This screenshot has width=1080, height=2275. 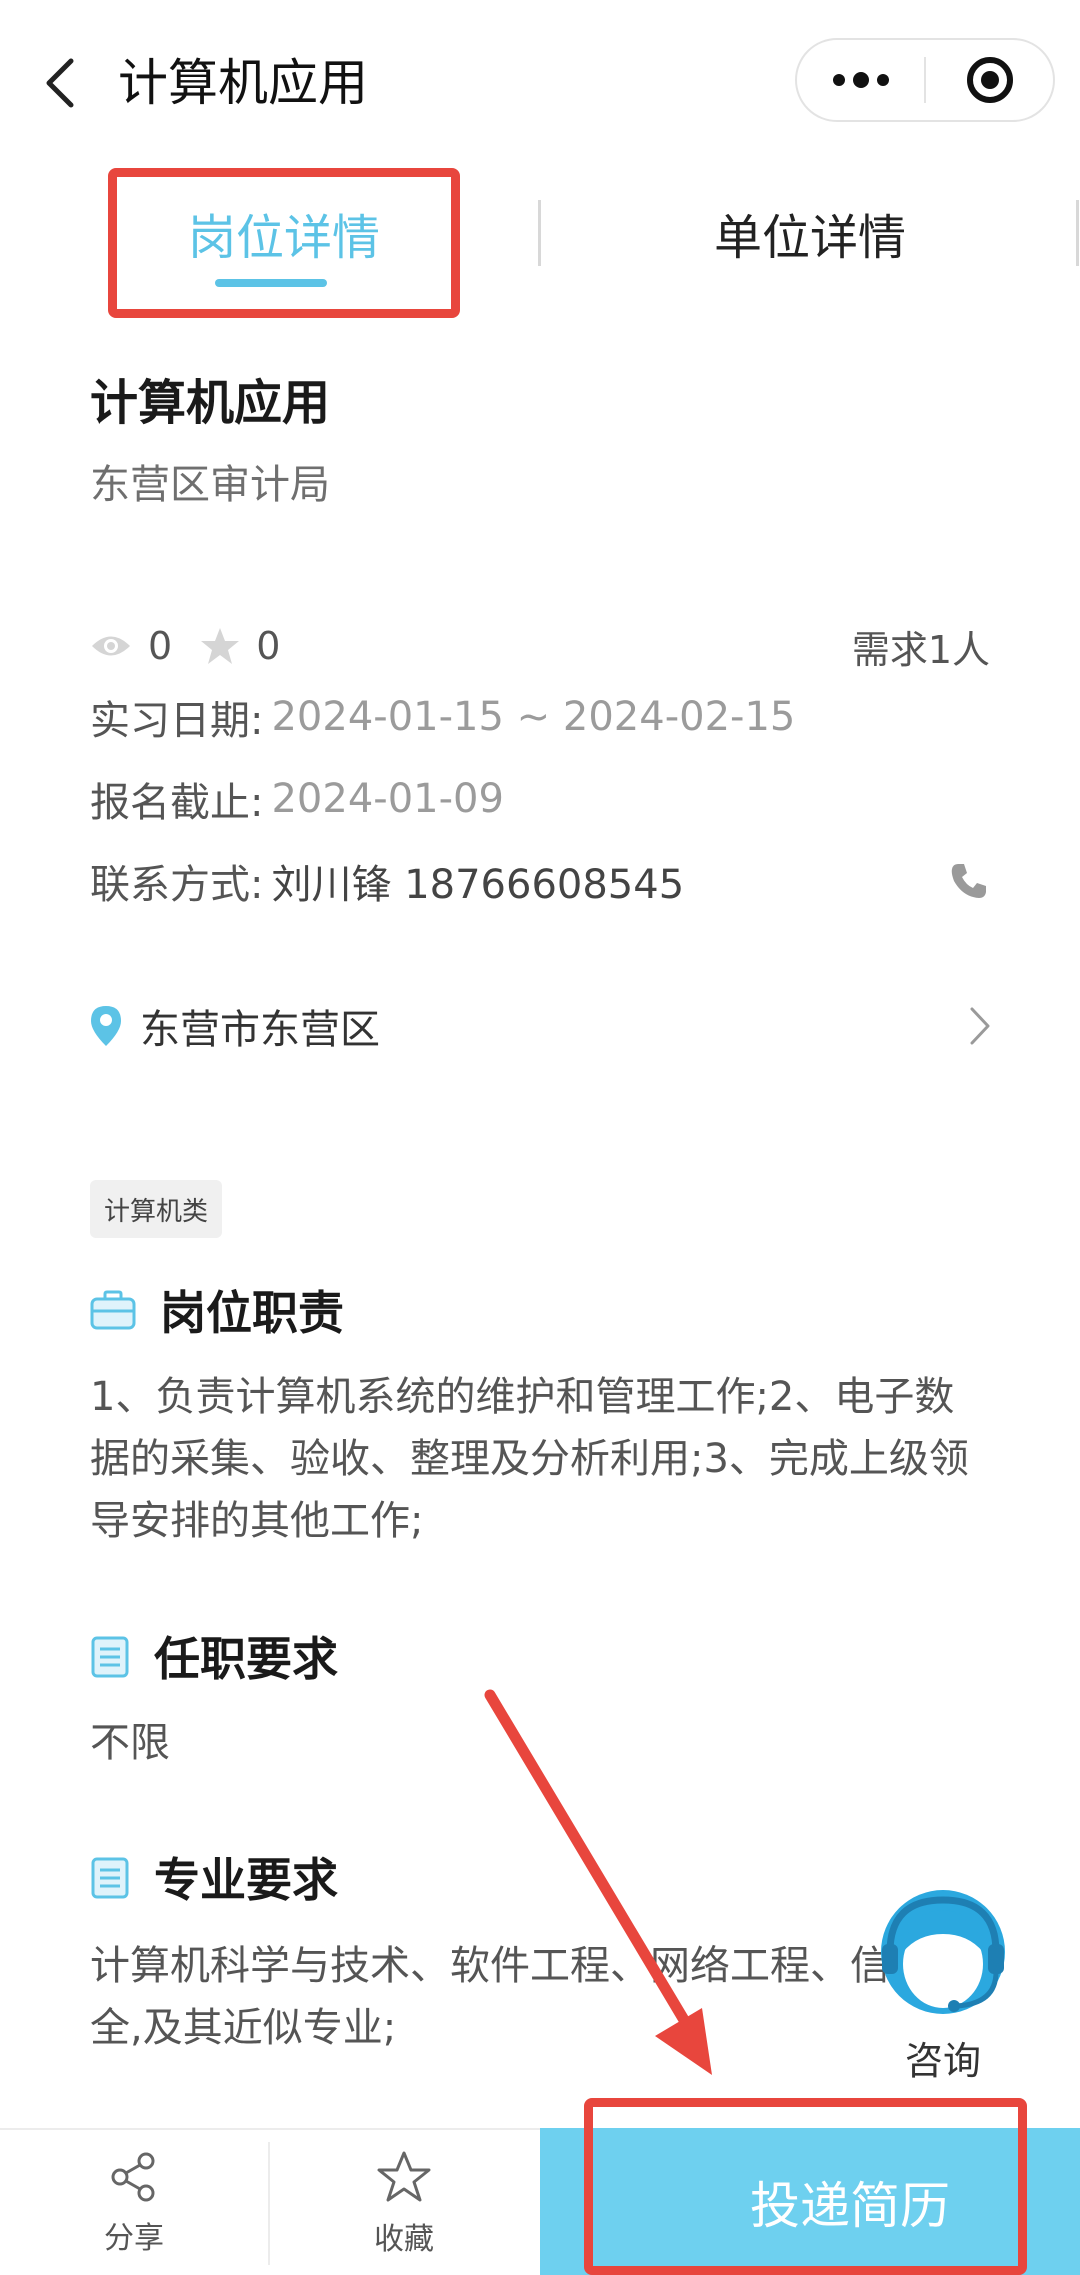 I want to click on star-icon, so click(x=220, y=646).